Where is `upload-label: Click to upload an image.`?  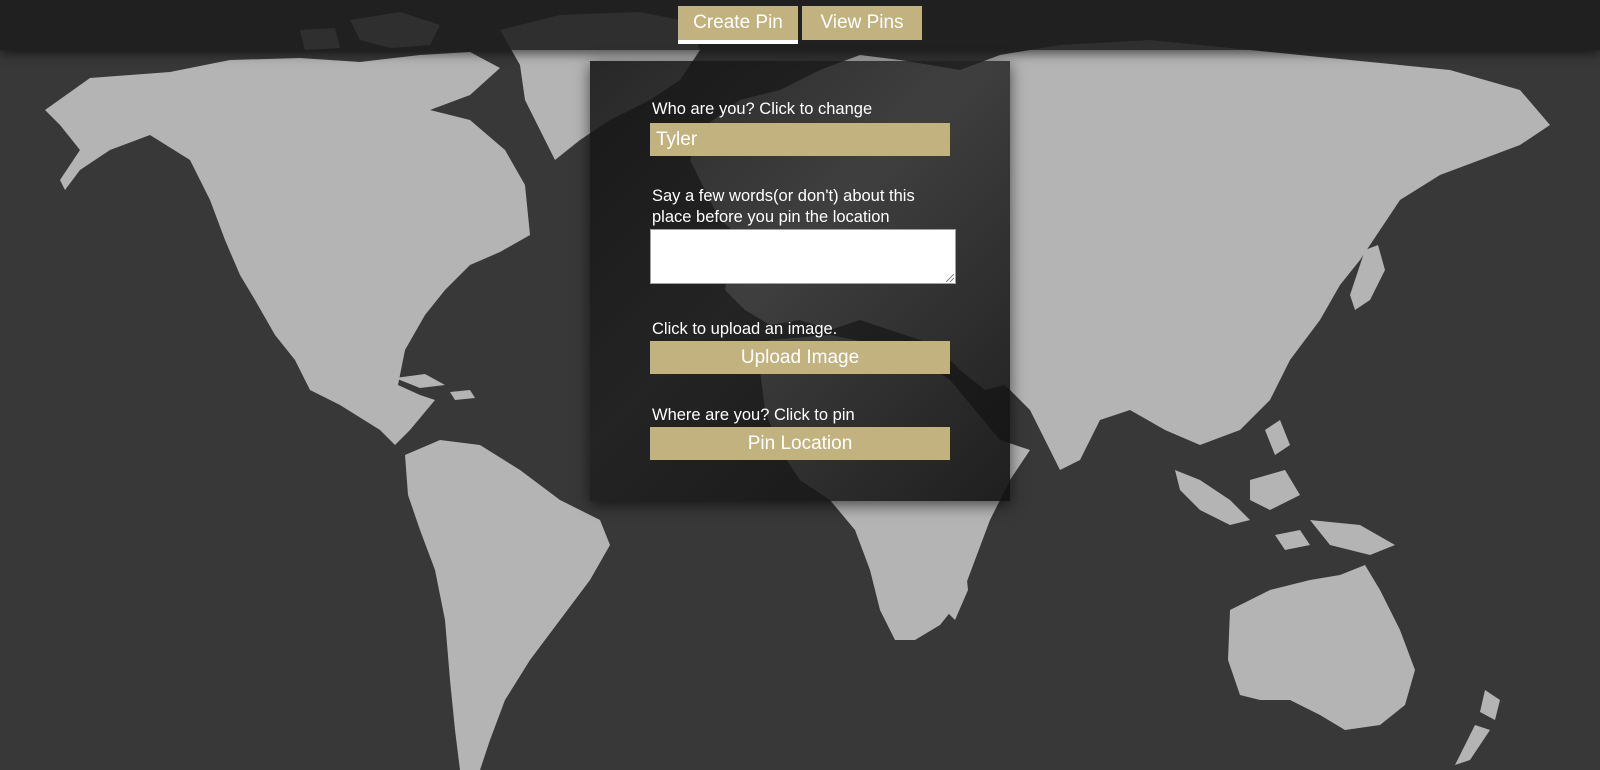 upload-label: Click to upload an image. is located at coordinates (745, 329).